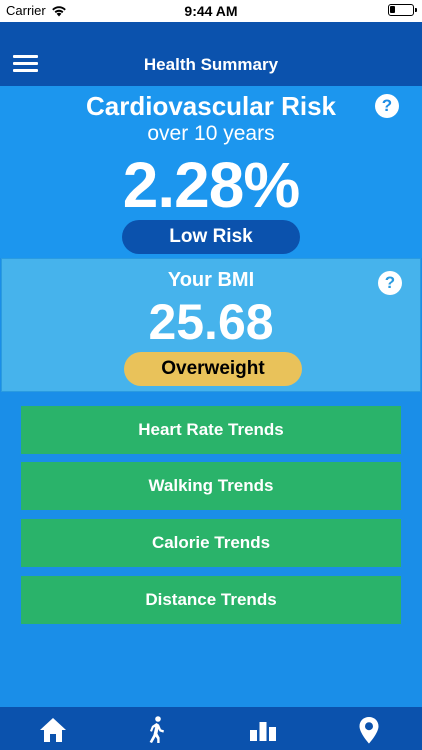  Describe the element at coordinates (211, 185) in the screenshot. I see `cardio-risk-value: 2.28%` at that location.